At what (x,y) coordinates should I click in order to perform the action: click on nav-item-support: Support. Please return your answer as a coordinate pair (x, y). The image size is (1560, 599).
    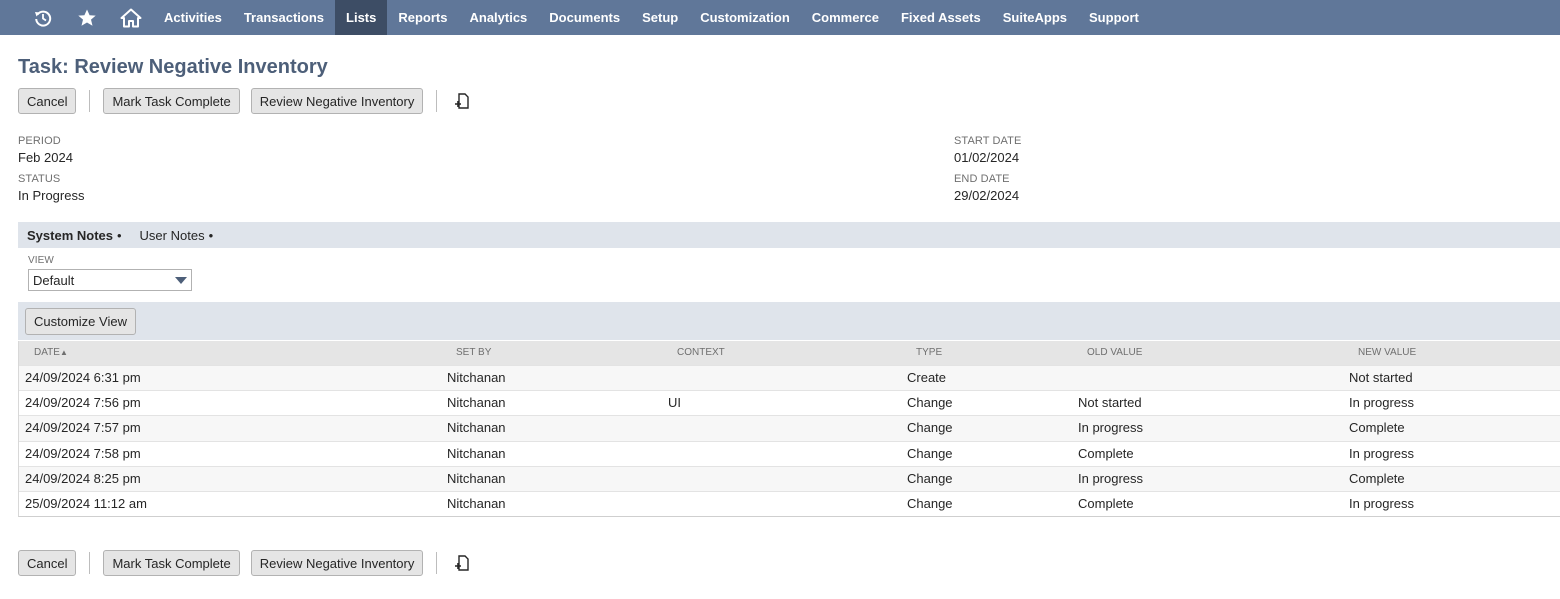
    Looking at the image, I should click on (1114, 17).